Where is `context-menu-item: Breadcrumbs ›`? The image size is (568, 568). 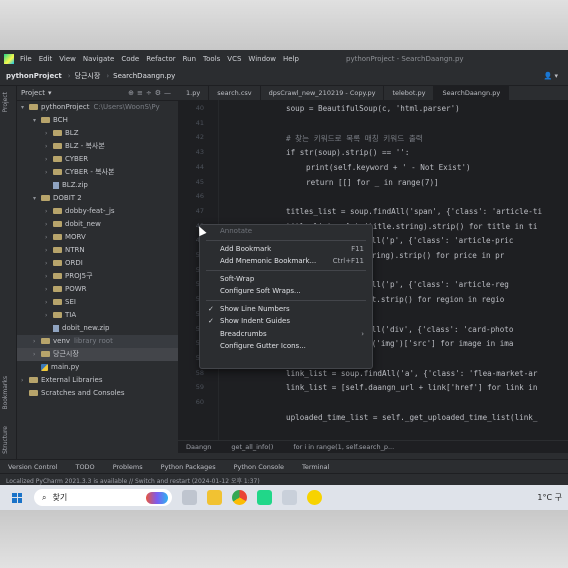 context-menu-item: Breadcrumbs › is located at coordinates (286, 334).